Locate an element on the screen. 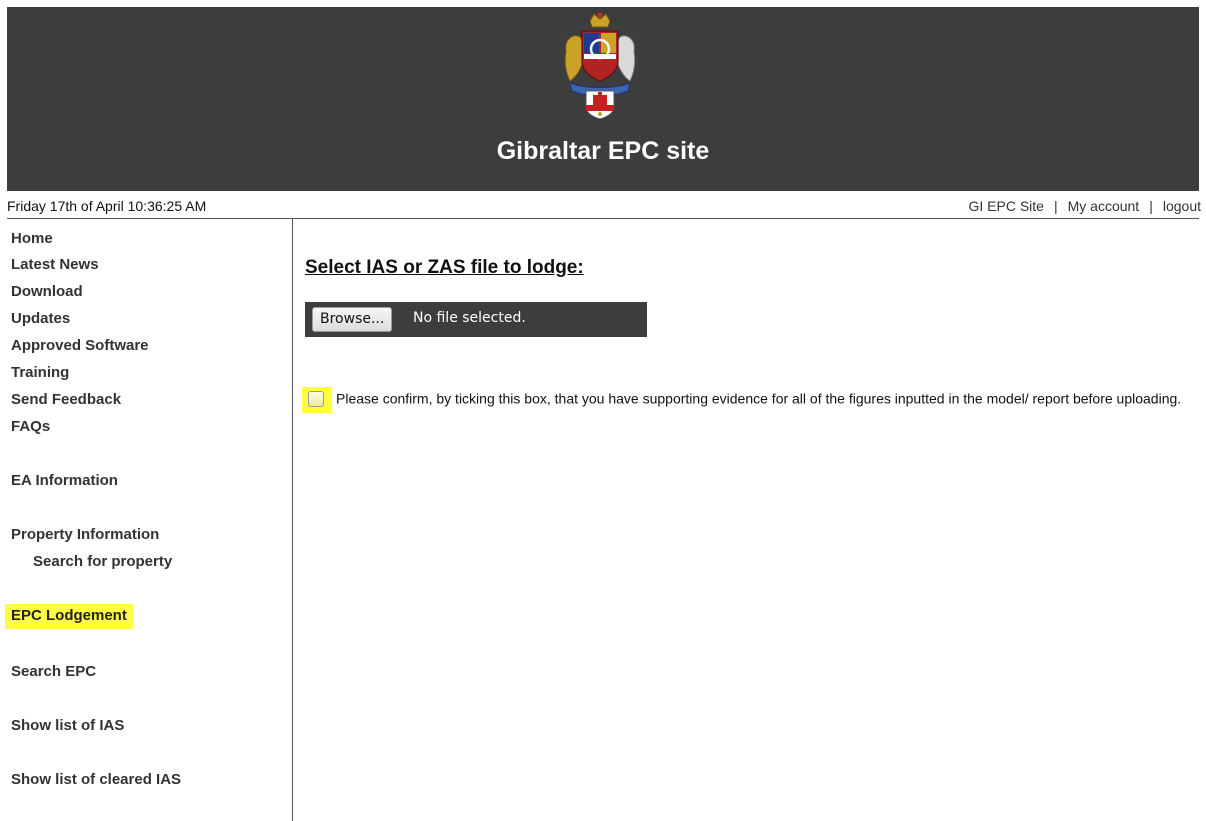 The image size is (1206, 821). sidebar-item-latest-news: Latest News is located at coordinates (55, 264).